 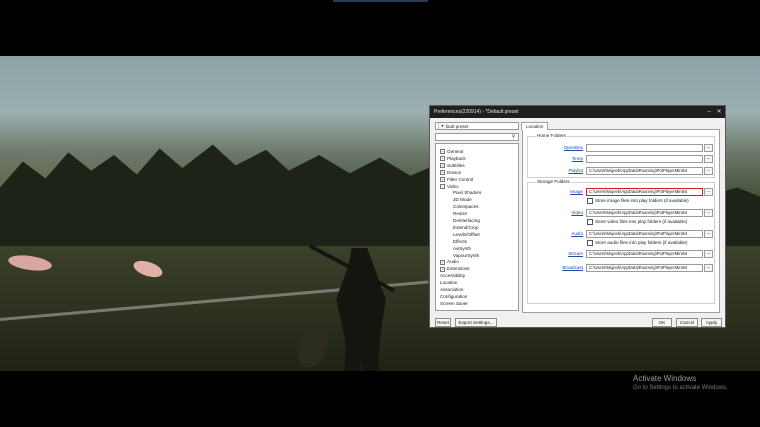 I want to click on ok-button: OK, so click(x=662, y=322).